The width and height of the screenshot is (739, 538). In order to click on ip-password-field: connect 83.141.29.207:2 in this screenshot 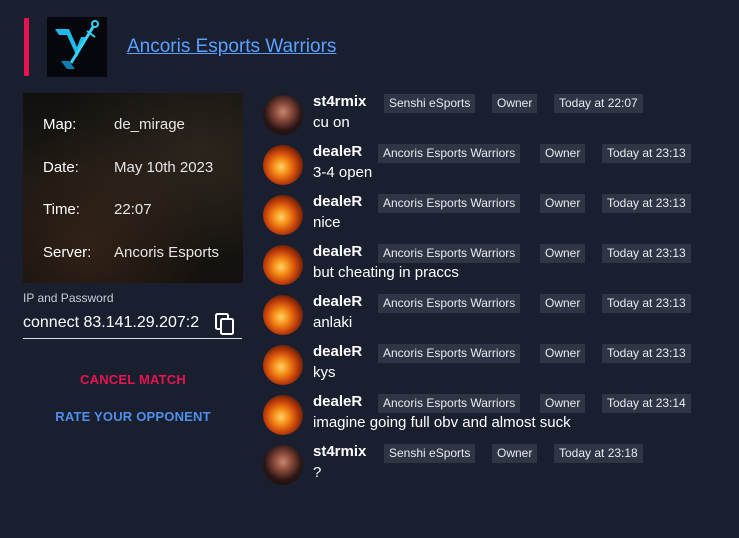, I will do `click(132, 325)`.